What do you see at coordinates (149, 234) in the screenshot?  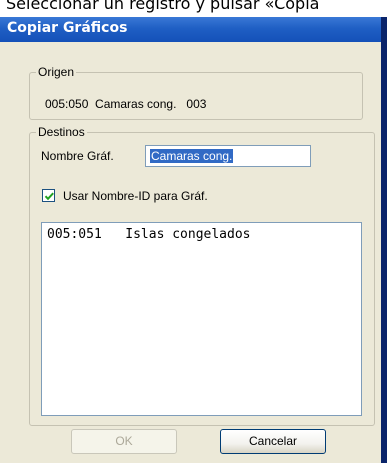 I see `list-item: 005:051 Islas congelados` at bounding box center [149, 234].